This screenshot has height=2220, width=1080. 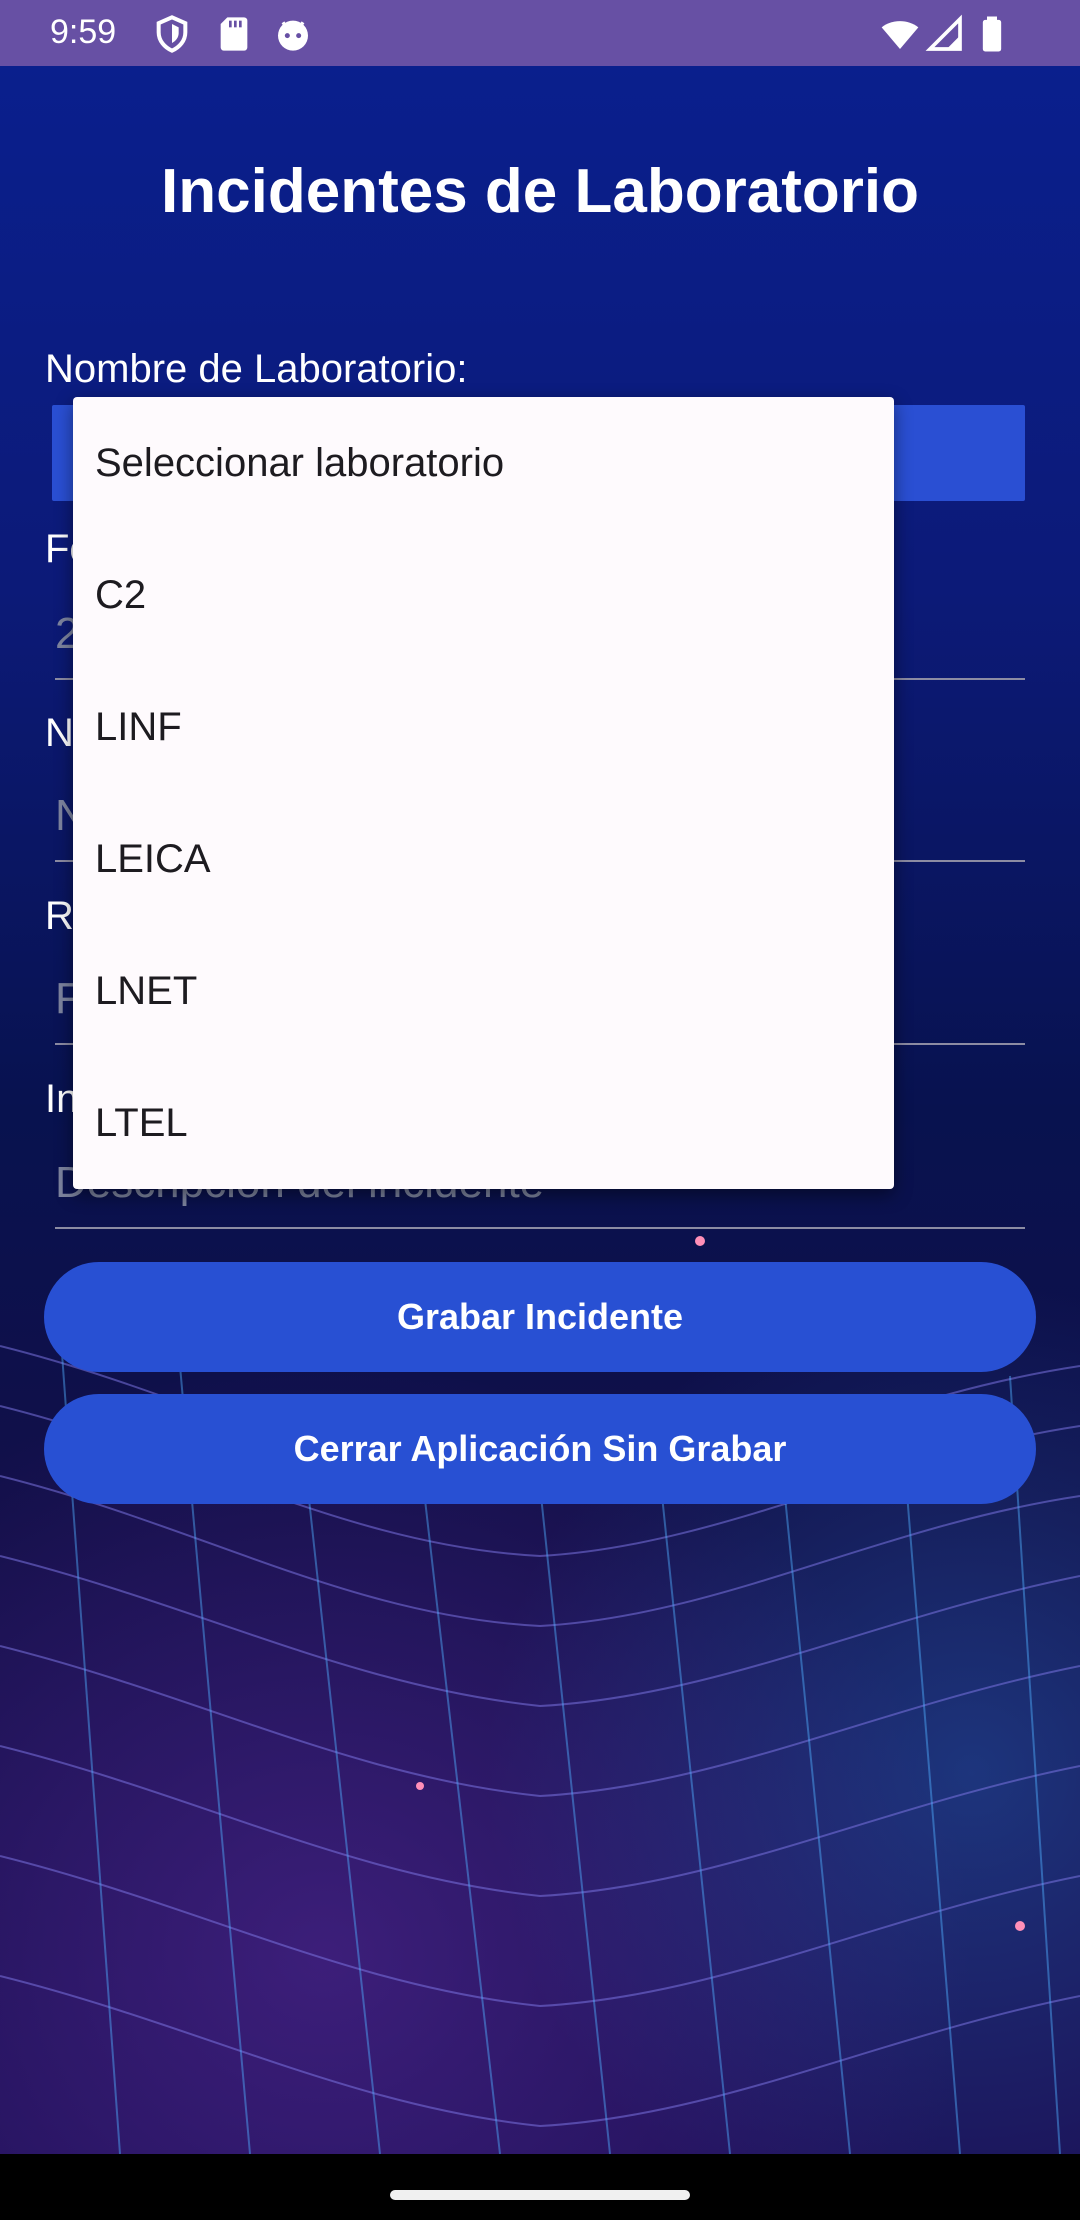 What do you see at coordinates (900, 34) in the screenshot?
I see `wifi-icon` at bounding box center [900, 34].